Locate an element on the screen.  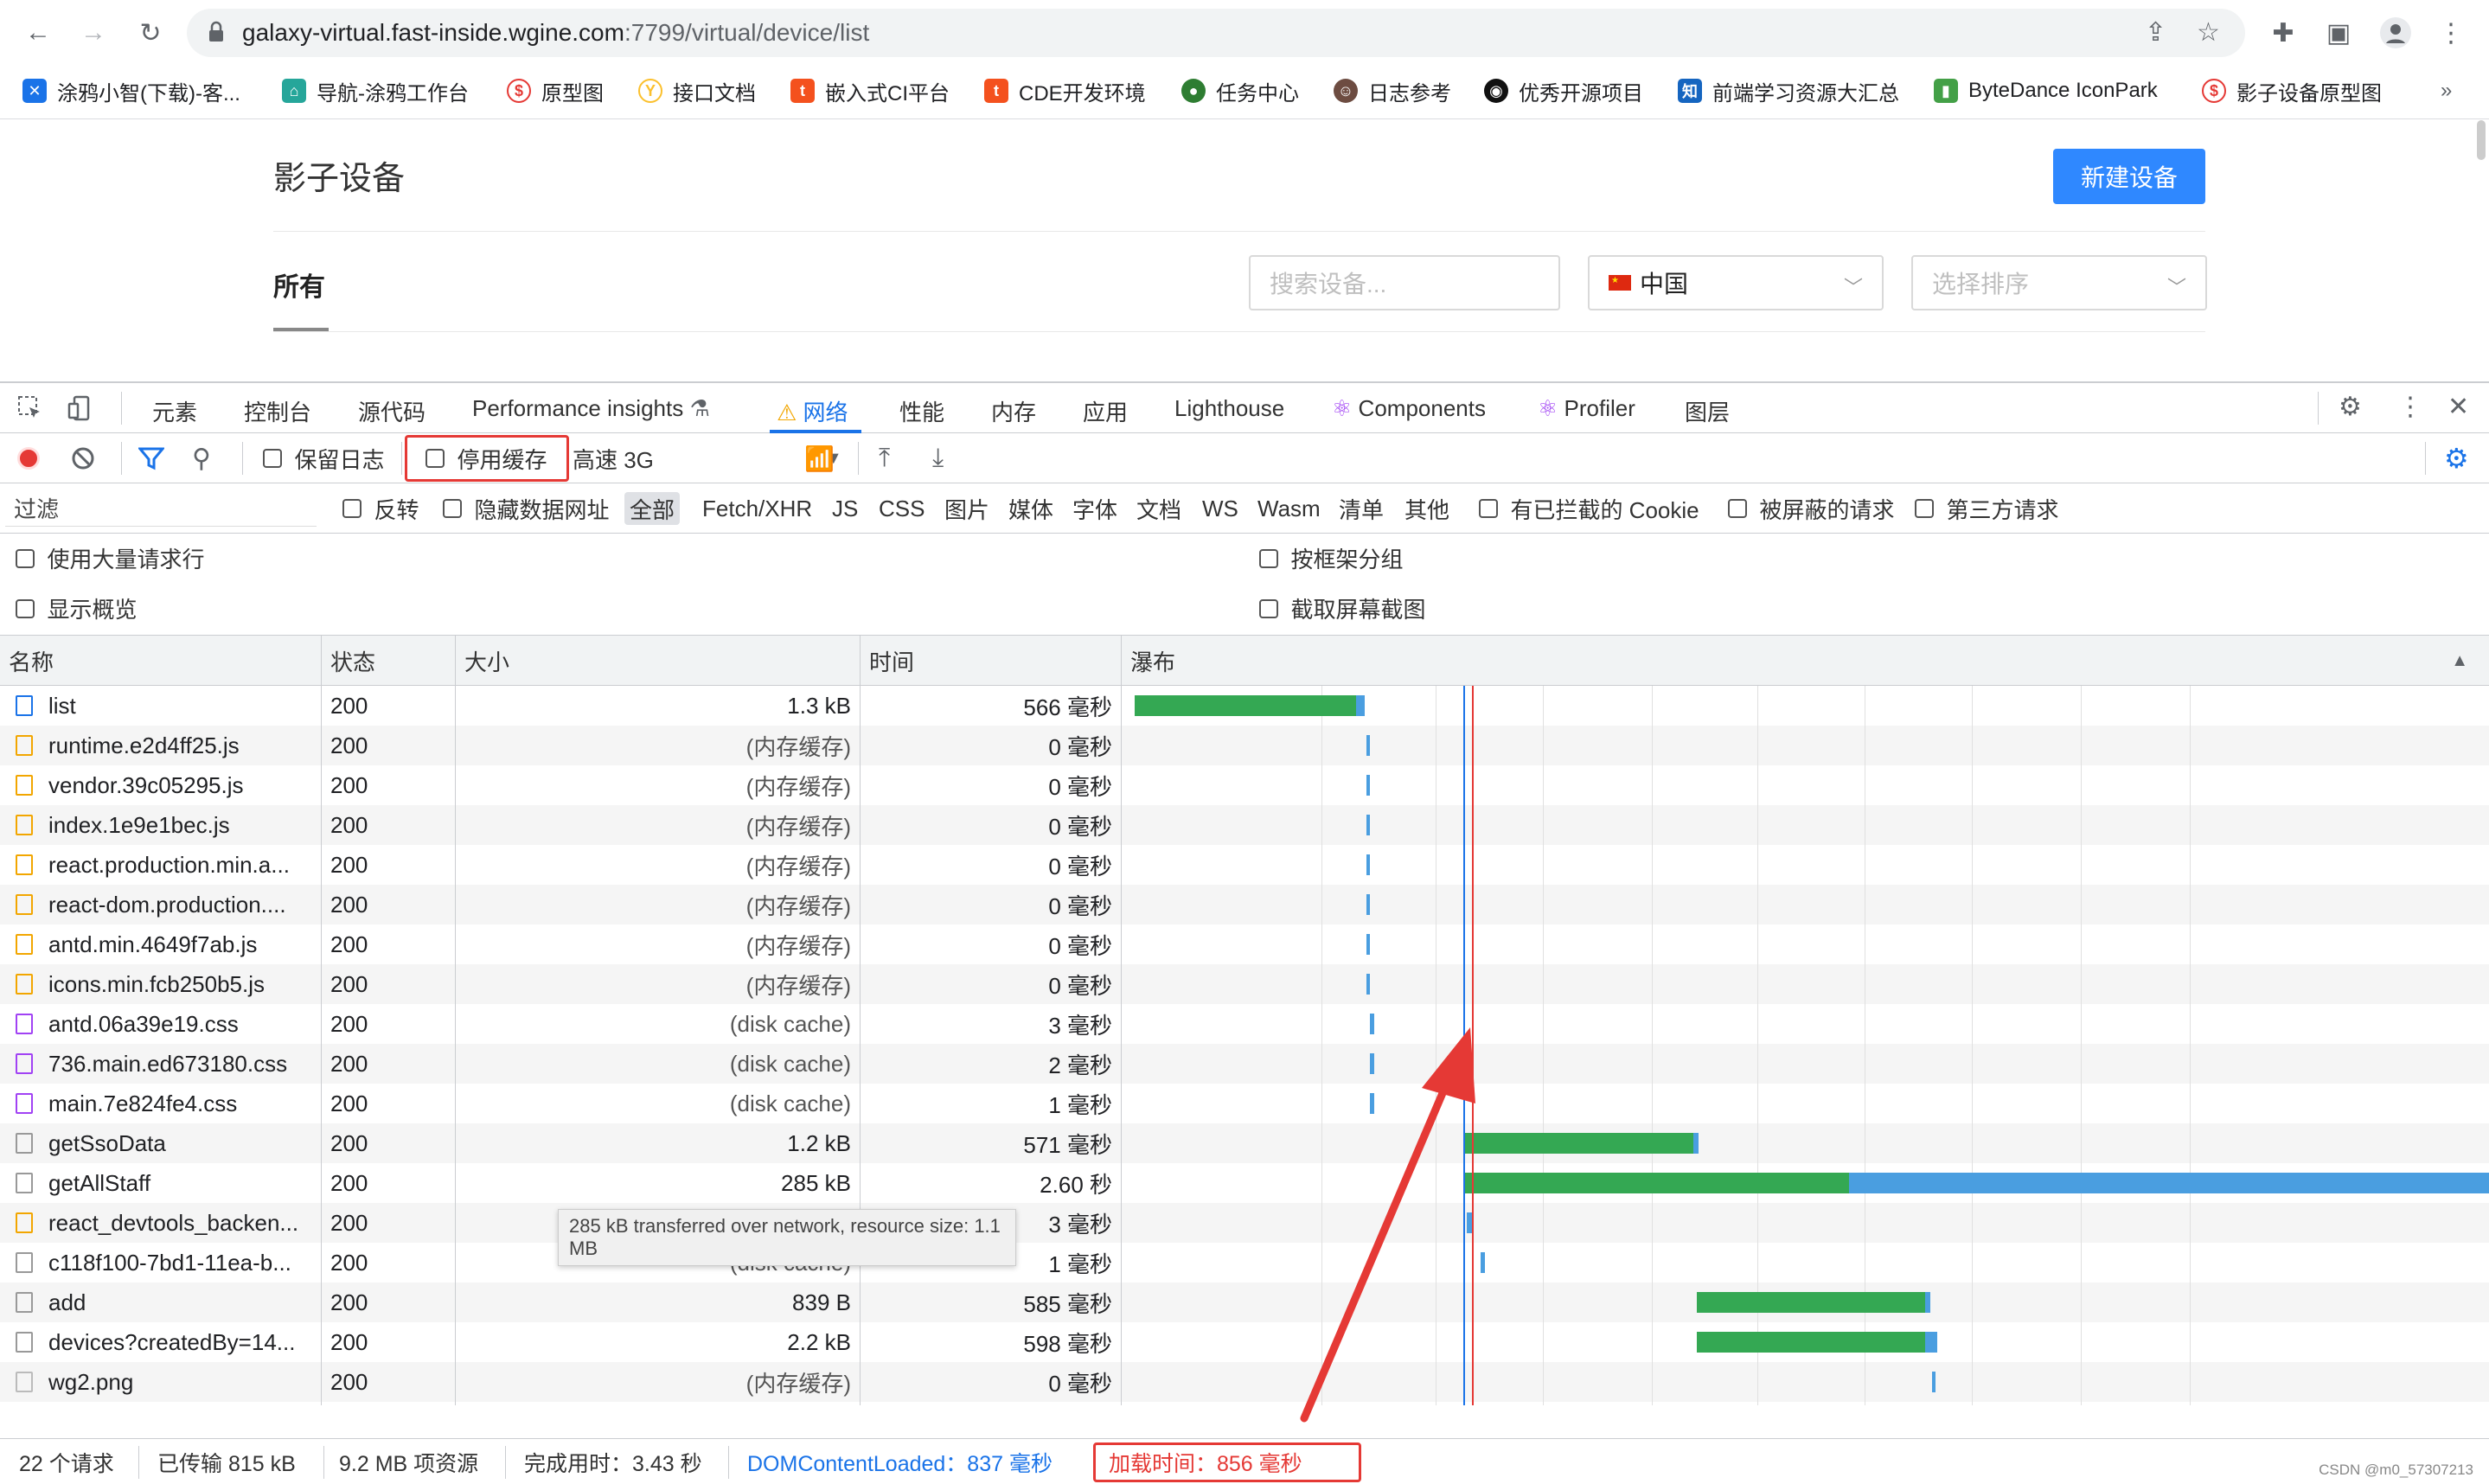
transferred-size: 已传输 815 kB is located at coordinates (226, 1463).